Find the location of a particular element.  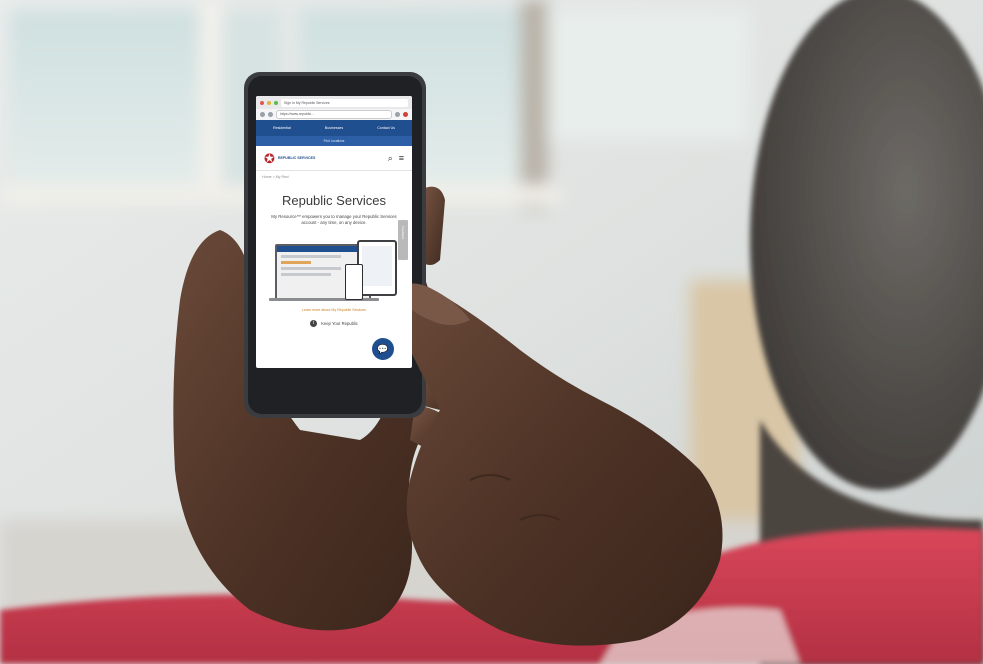

devices-illustration is located at coordinates (334, 272).